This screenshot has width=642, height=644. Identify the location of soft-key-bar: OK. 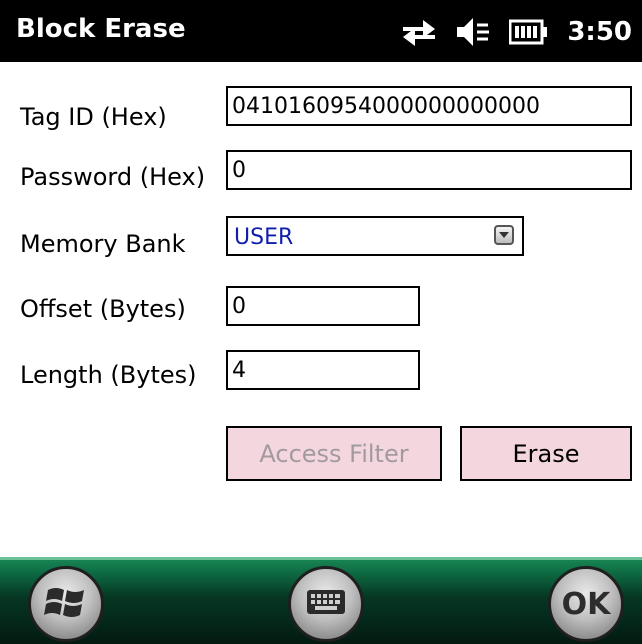
(321, 600).